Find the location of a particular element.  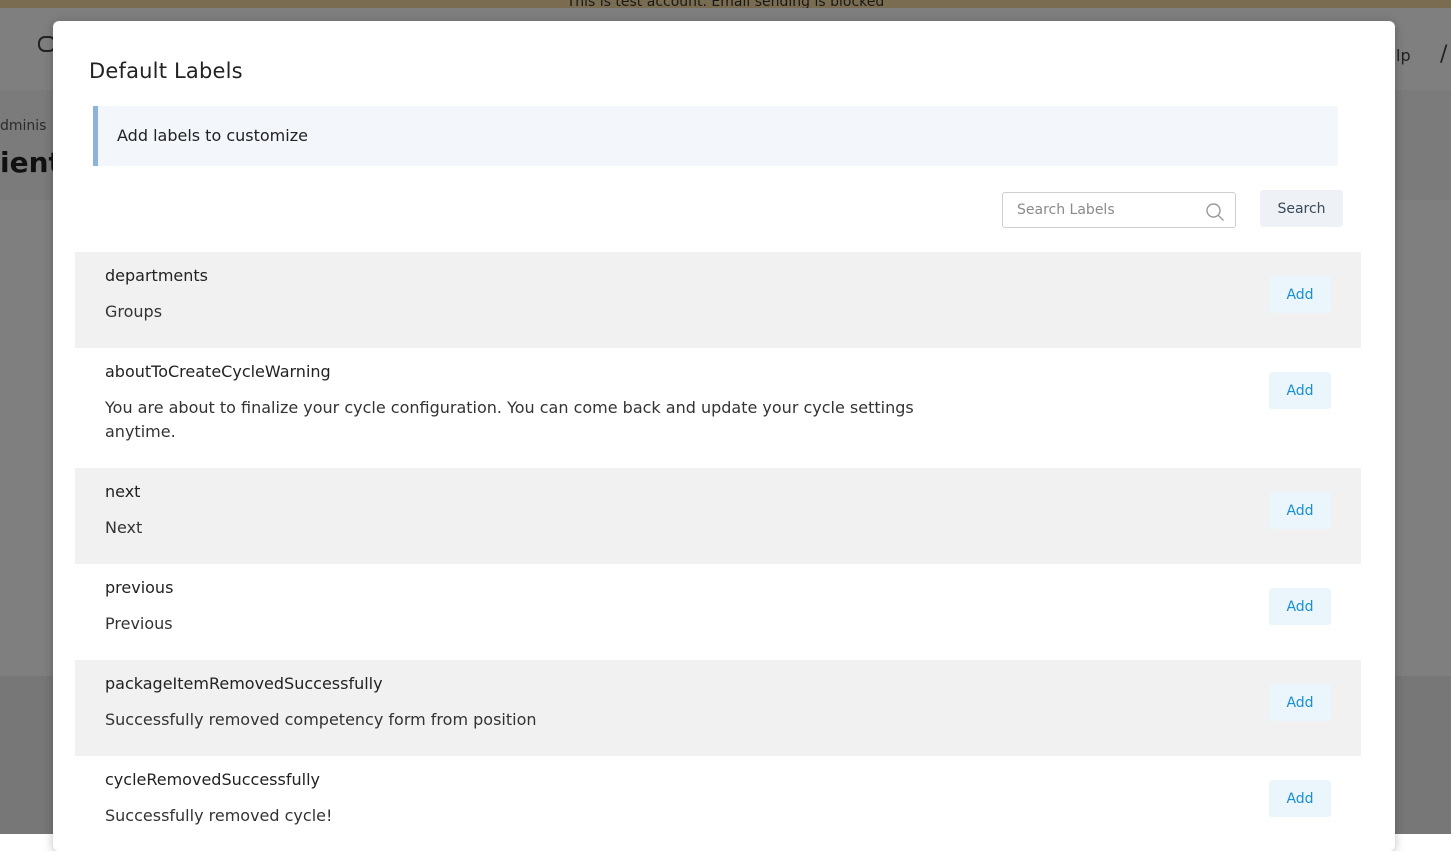

label-default-value: Previous is located at coordinates (139, 623).